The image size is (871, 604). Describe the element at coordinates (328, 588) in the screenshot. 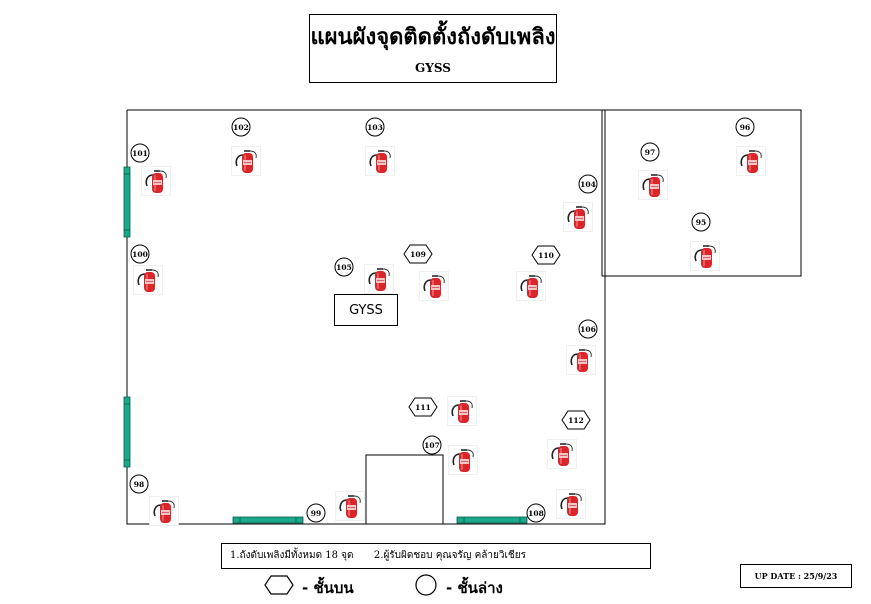

I see `legend-upper-floor: - ชั้นบน` at that location.